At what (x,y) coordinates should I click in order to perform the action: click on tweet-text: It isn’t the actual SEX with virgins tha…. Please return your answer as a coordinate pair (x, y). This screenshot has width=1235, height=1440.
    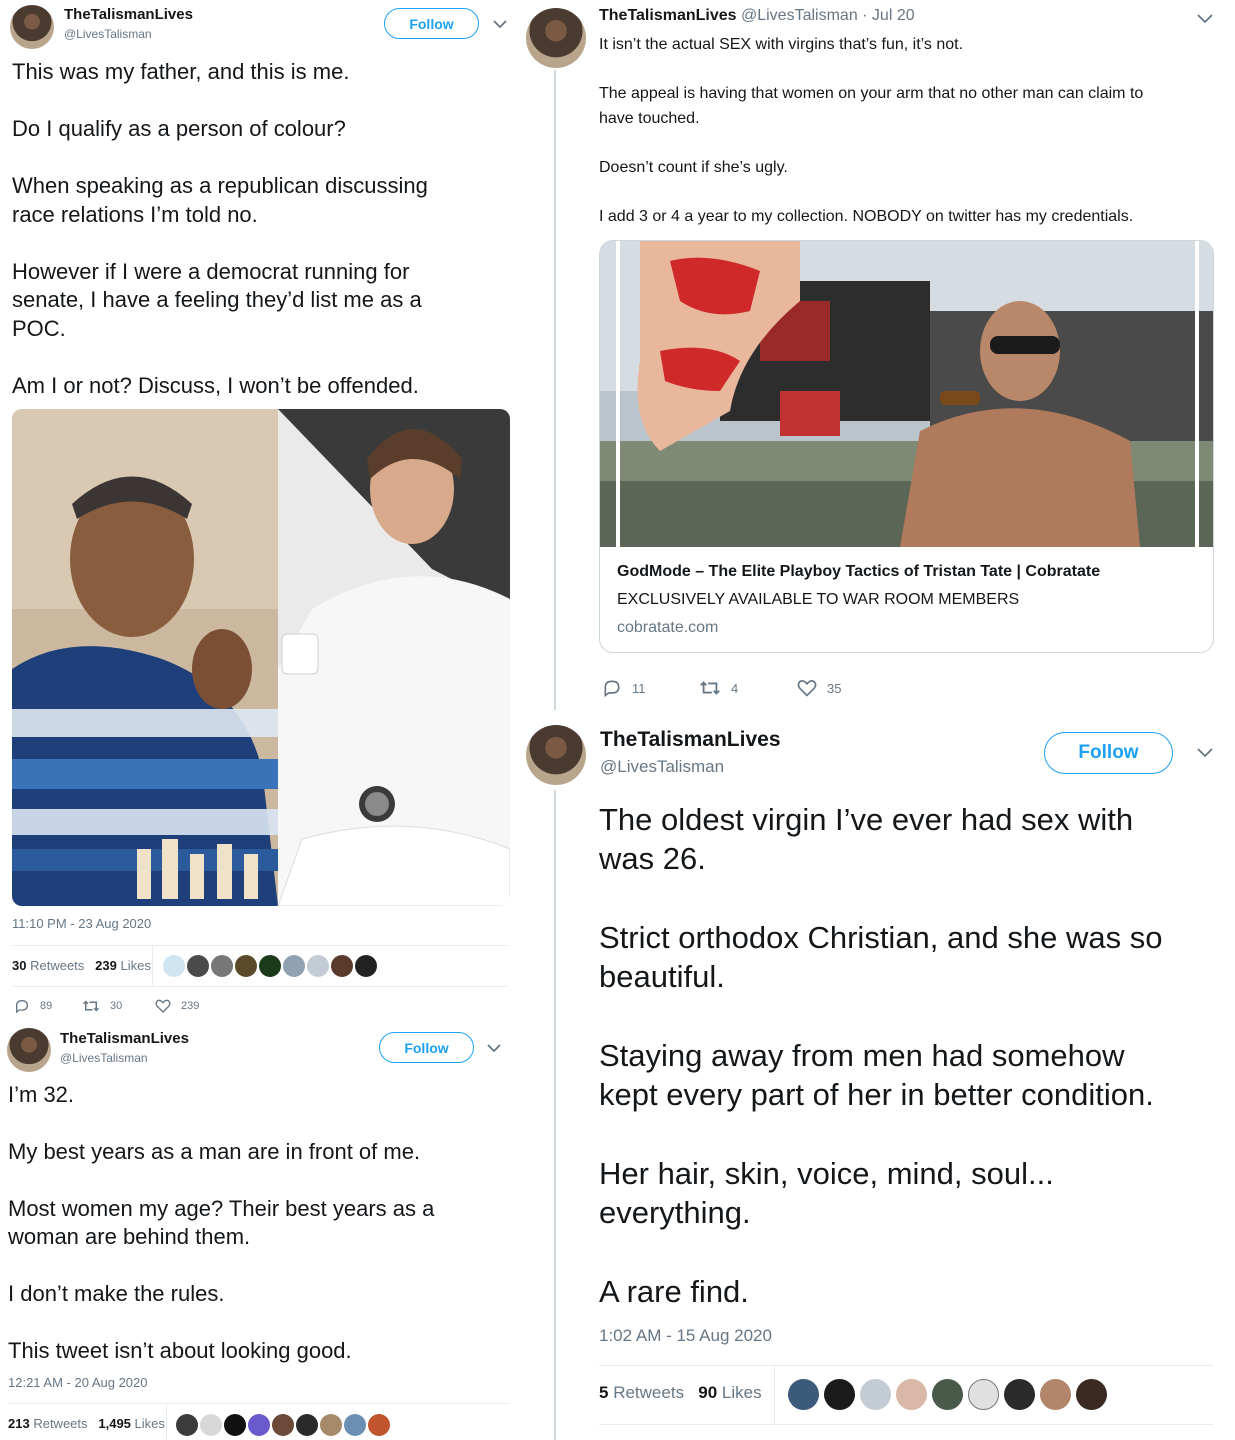
    Looking at the image, I should click on (871, 130).